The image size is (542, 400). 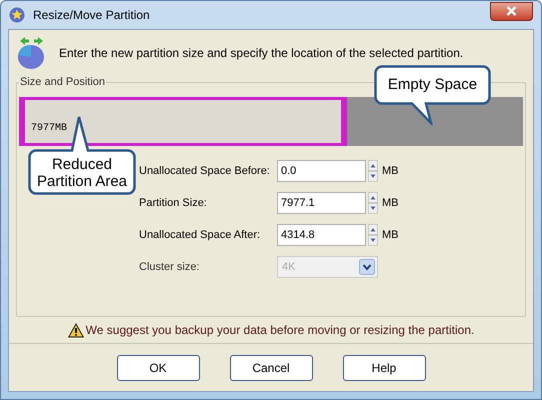 What do you see at coordinates (321, 203) in the screenshot?
I see `number-field: 7977.1` at bounding box center [321, 203].